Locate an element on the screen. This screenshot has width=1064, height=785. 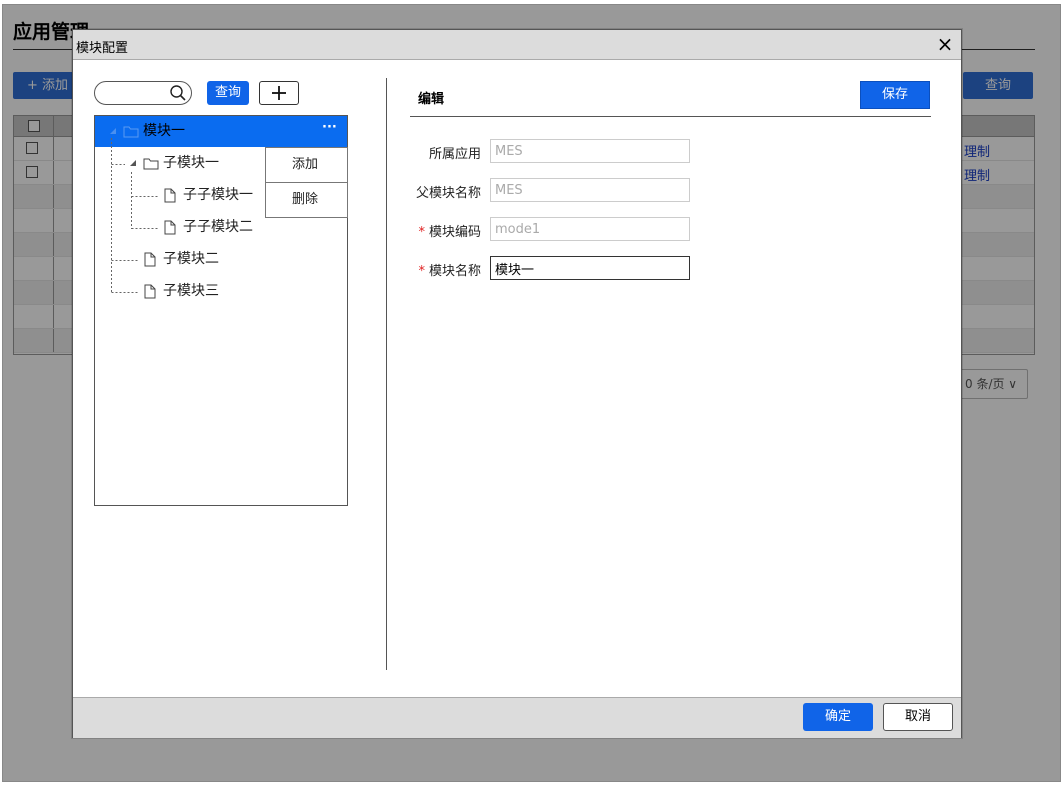
edit-section-title: 编辑 is located at coordinates (431, 99).